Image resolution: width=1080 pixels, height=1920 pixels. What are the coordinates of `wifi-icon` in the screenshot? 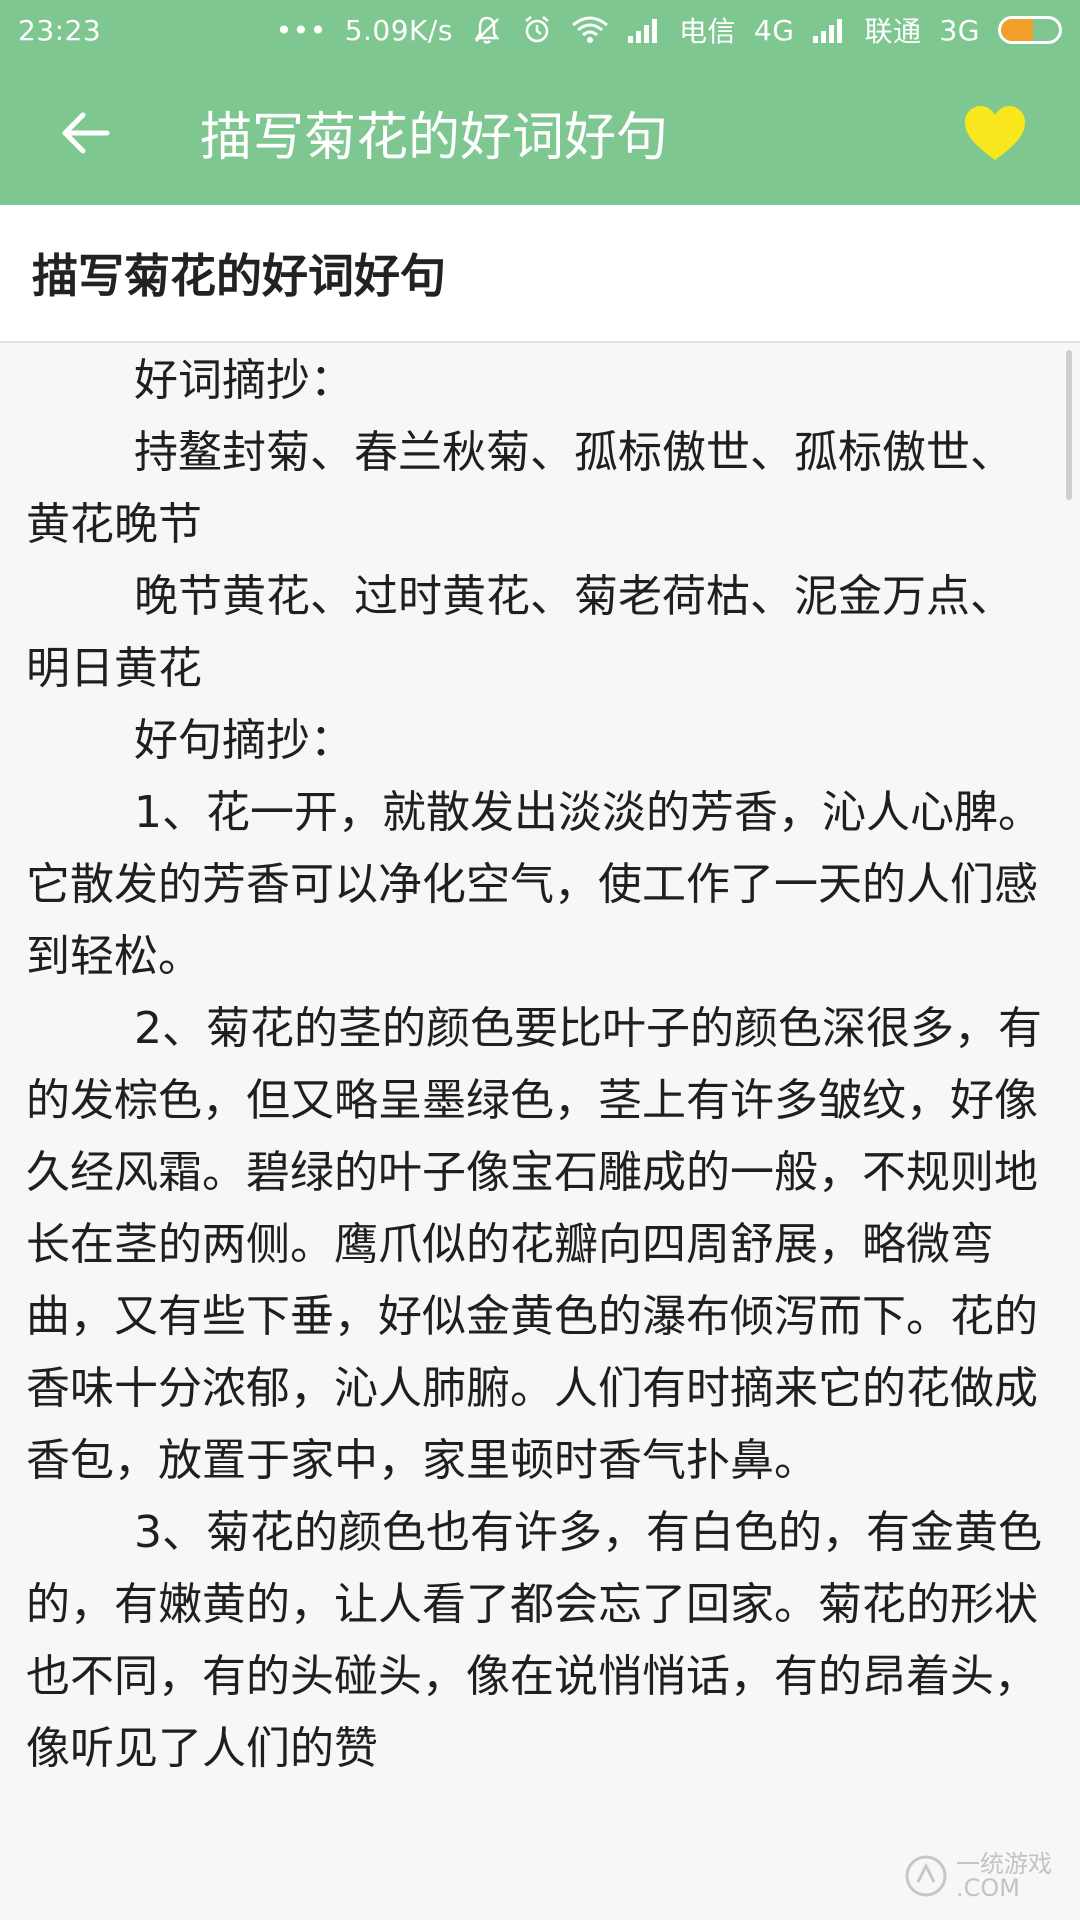 It's located at (590, 30).